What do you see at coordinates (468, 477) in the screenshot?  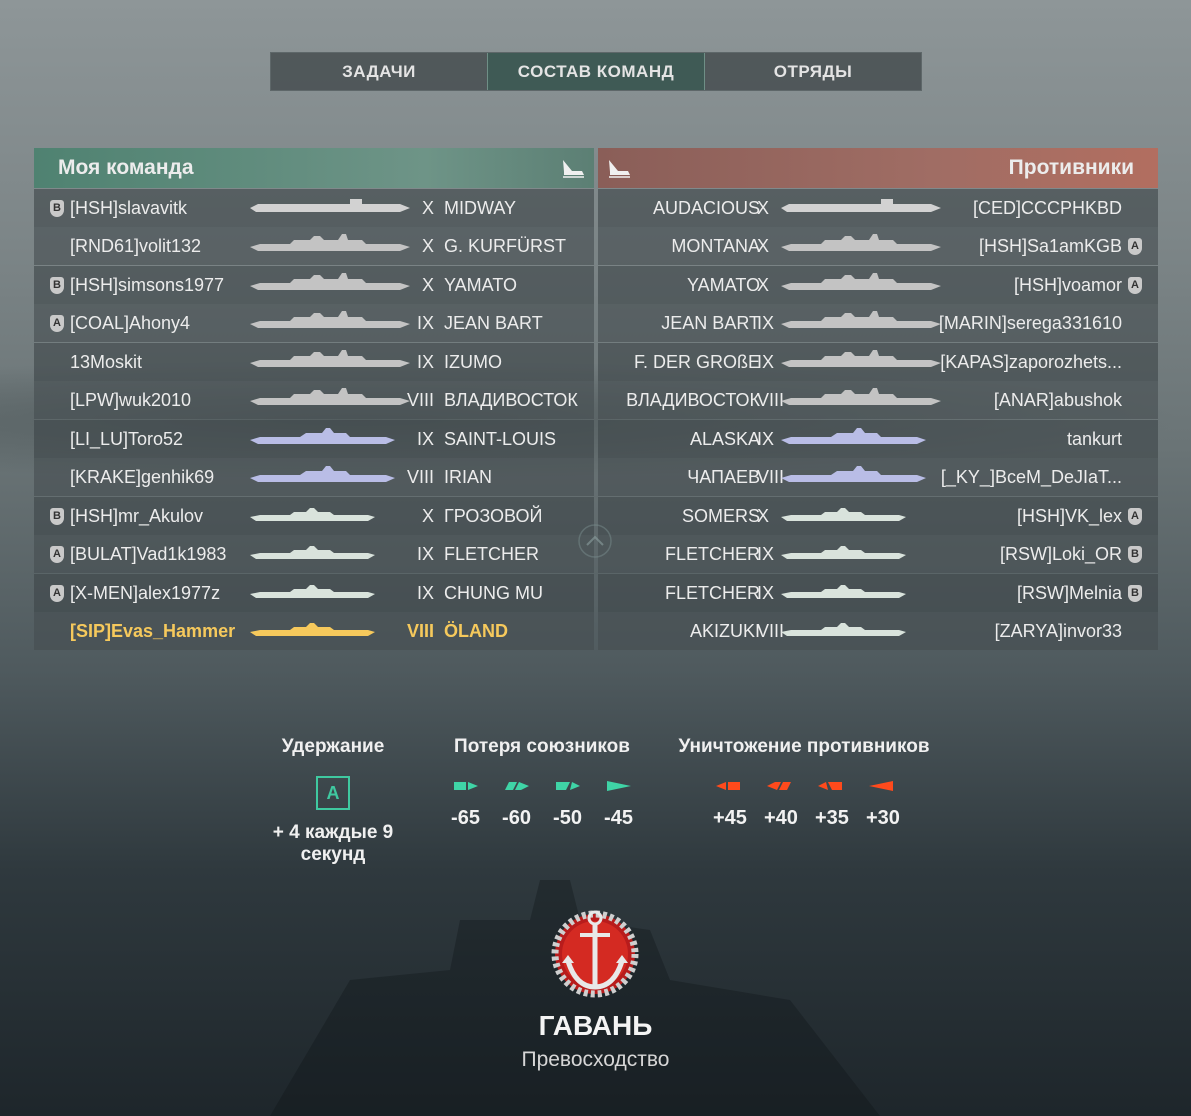 I see `ship-name: IRIAN` at bounding box center [468, 477].